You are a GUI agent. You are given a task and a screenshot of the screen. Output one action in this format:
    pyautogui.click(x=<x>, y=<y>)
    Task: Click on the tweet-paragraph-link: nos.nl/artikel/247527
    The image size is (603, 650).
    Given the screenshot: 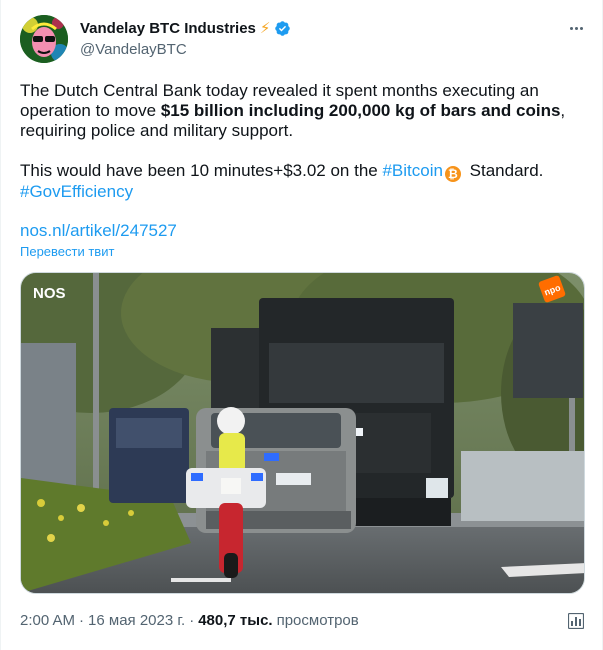 What is the action you would take?
    pyautogui.click(x=302, y=231)
    